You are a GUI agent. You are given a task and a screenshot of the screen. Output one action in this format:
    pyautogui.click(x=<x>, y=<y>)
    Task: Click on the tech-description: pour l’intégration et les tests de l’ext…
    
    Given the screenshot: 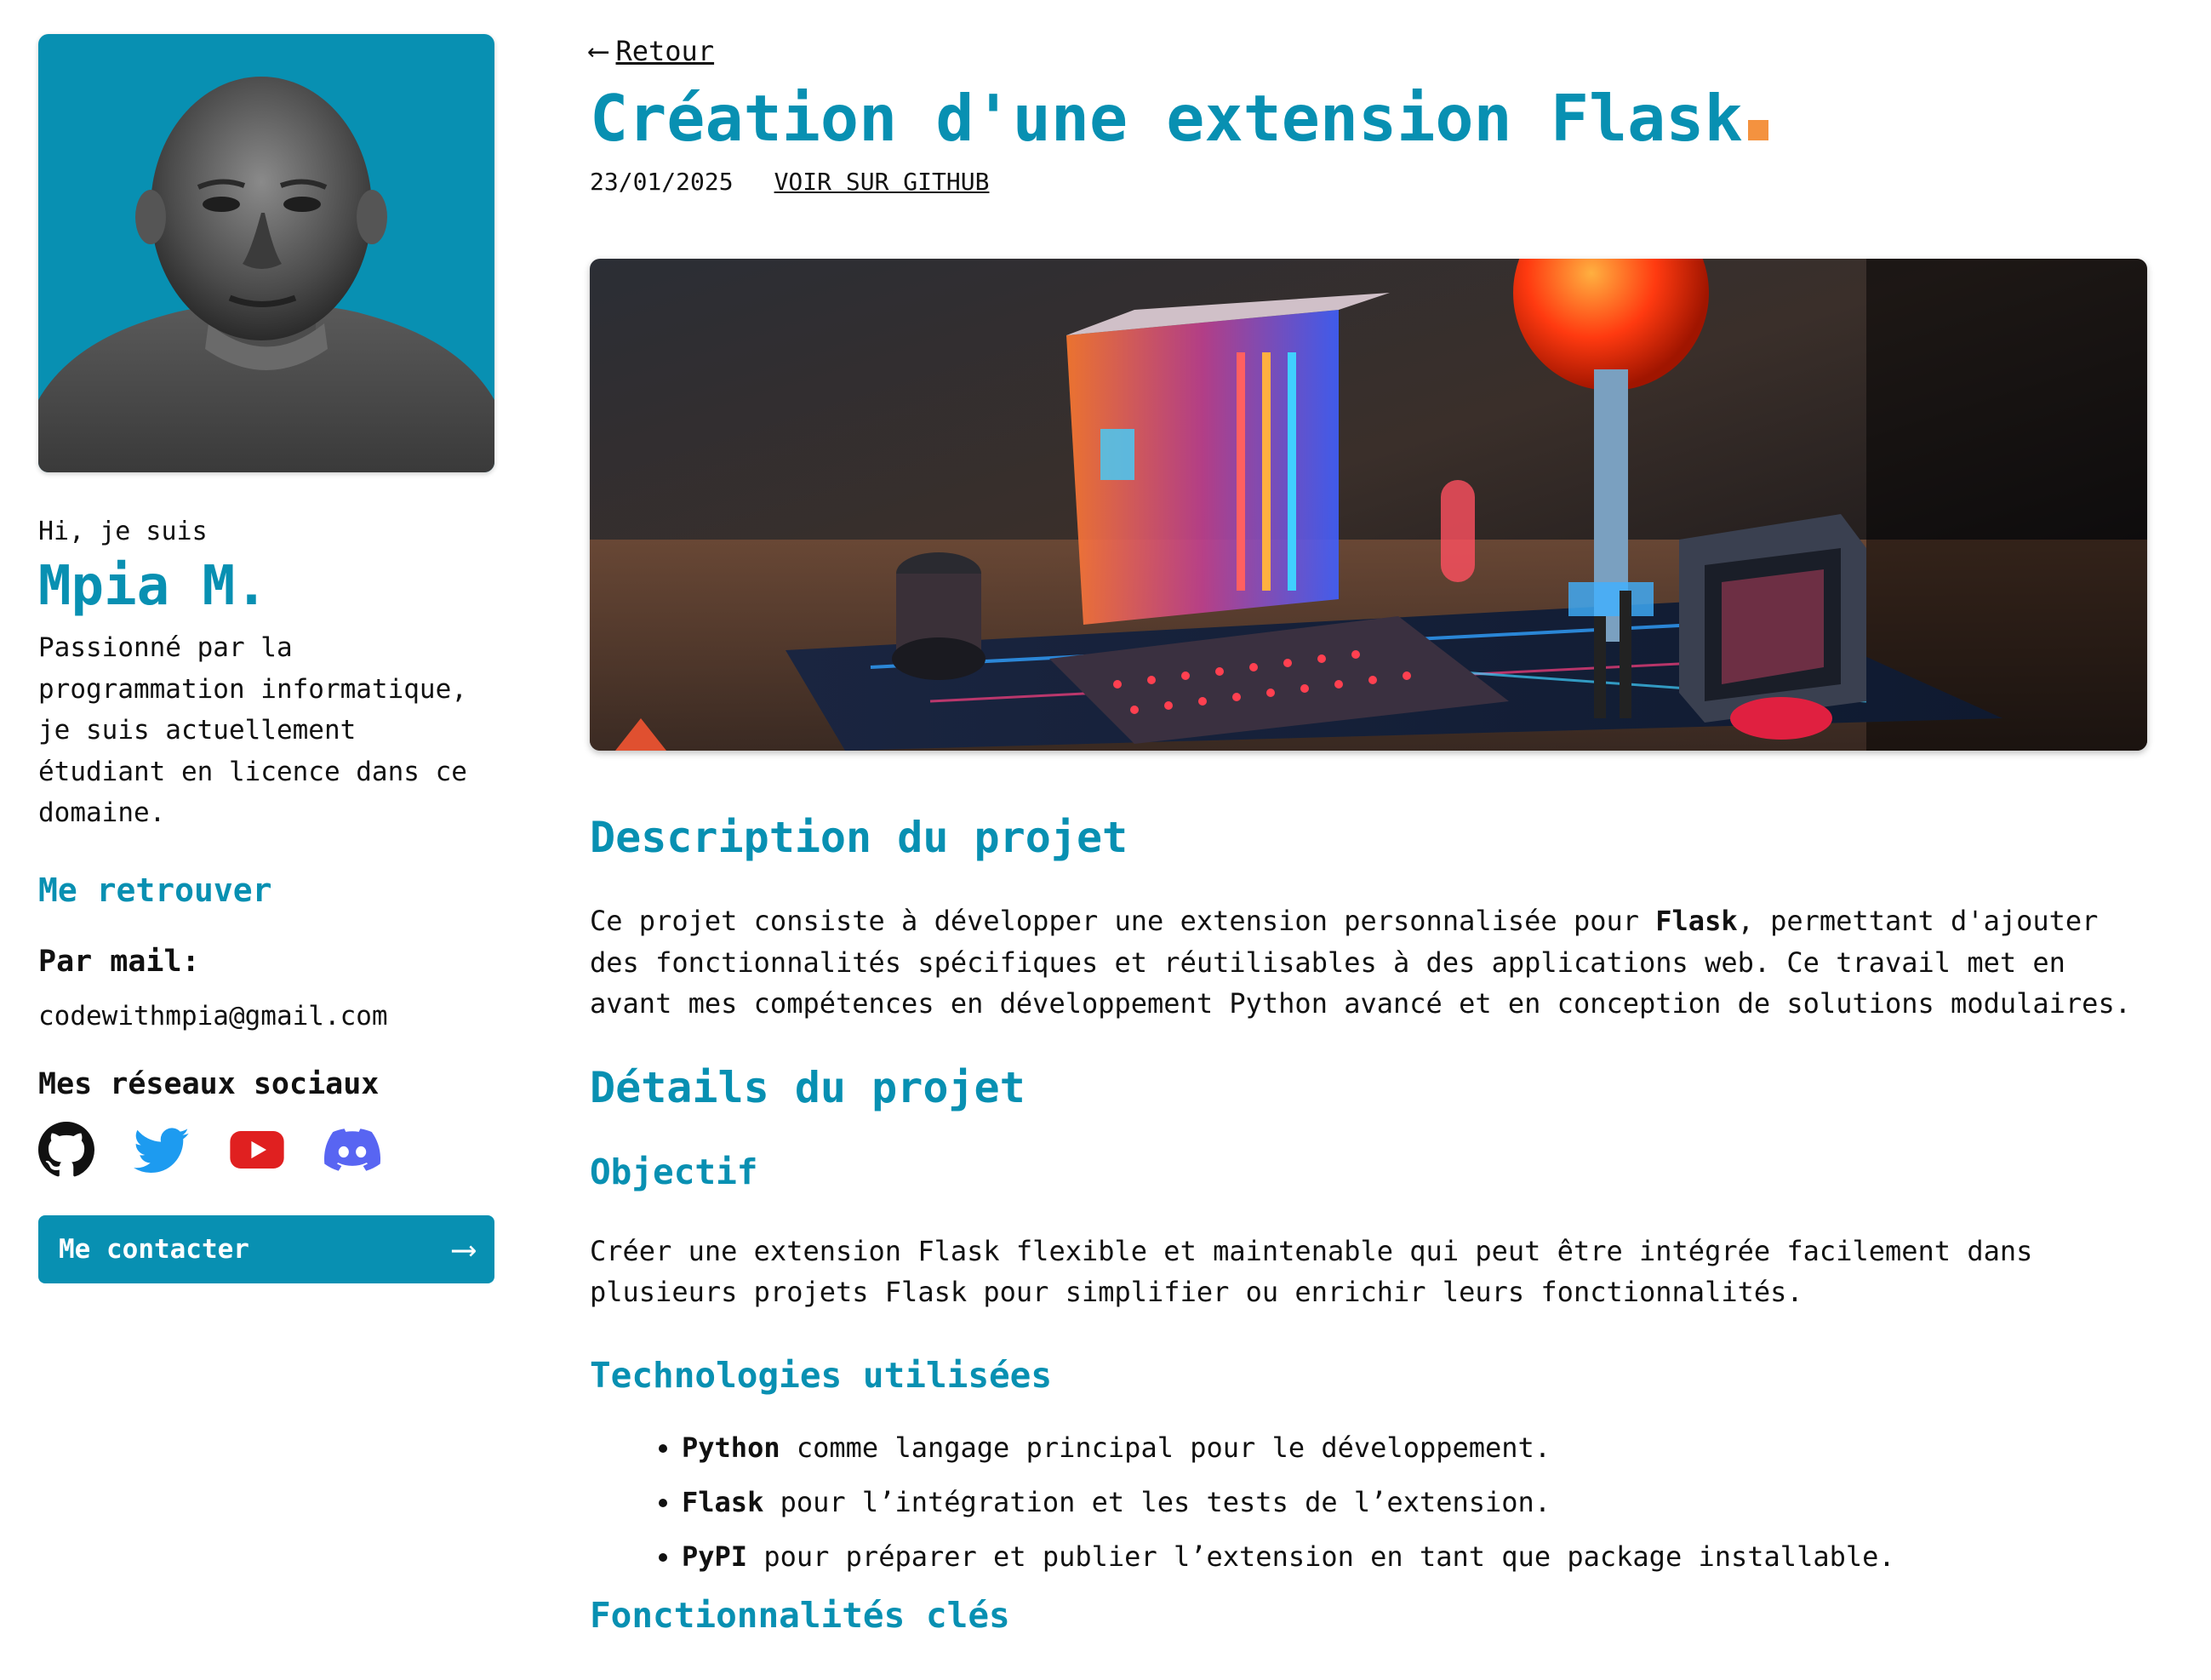 What is the action you would take?
    pyautogui.click(x=1157, y=1501)
    